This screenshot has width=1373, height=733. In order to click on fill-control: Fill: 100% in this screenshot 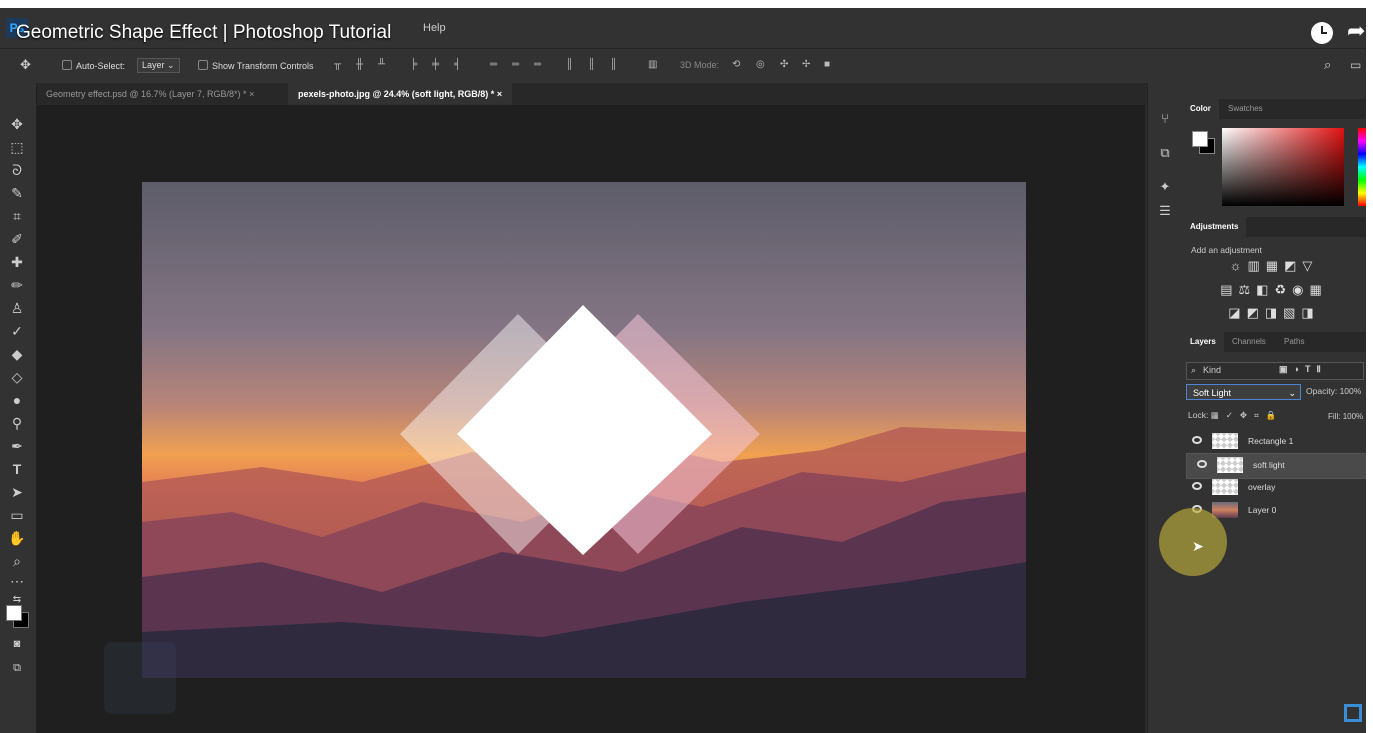, I will do `click(1345, 416)`.